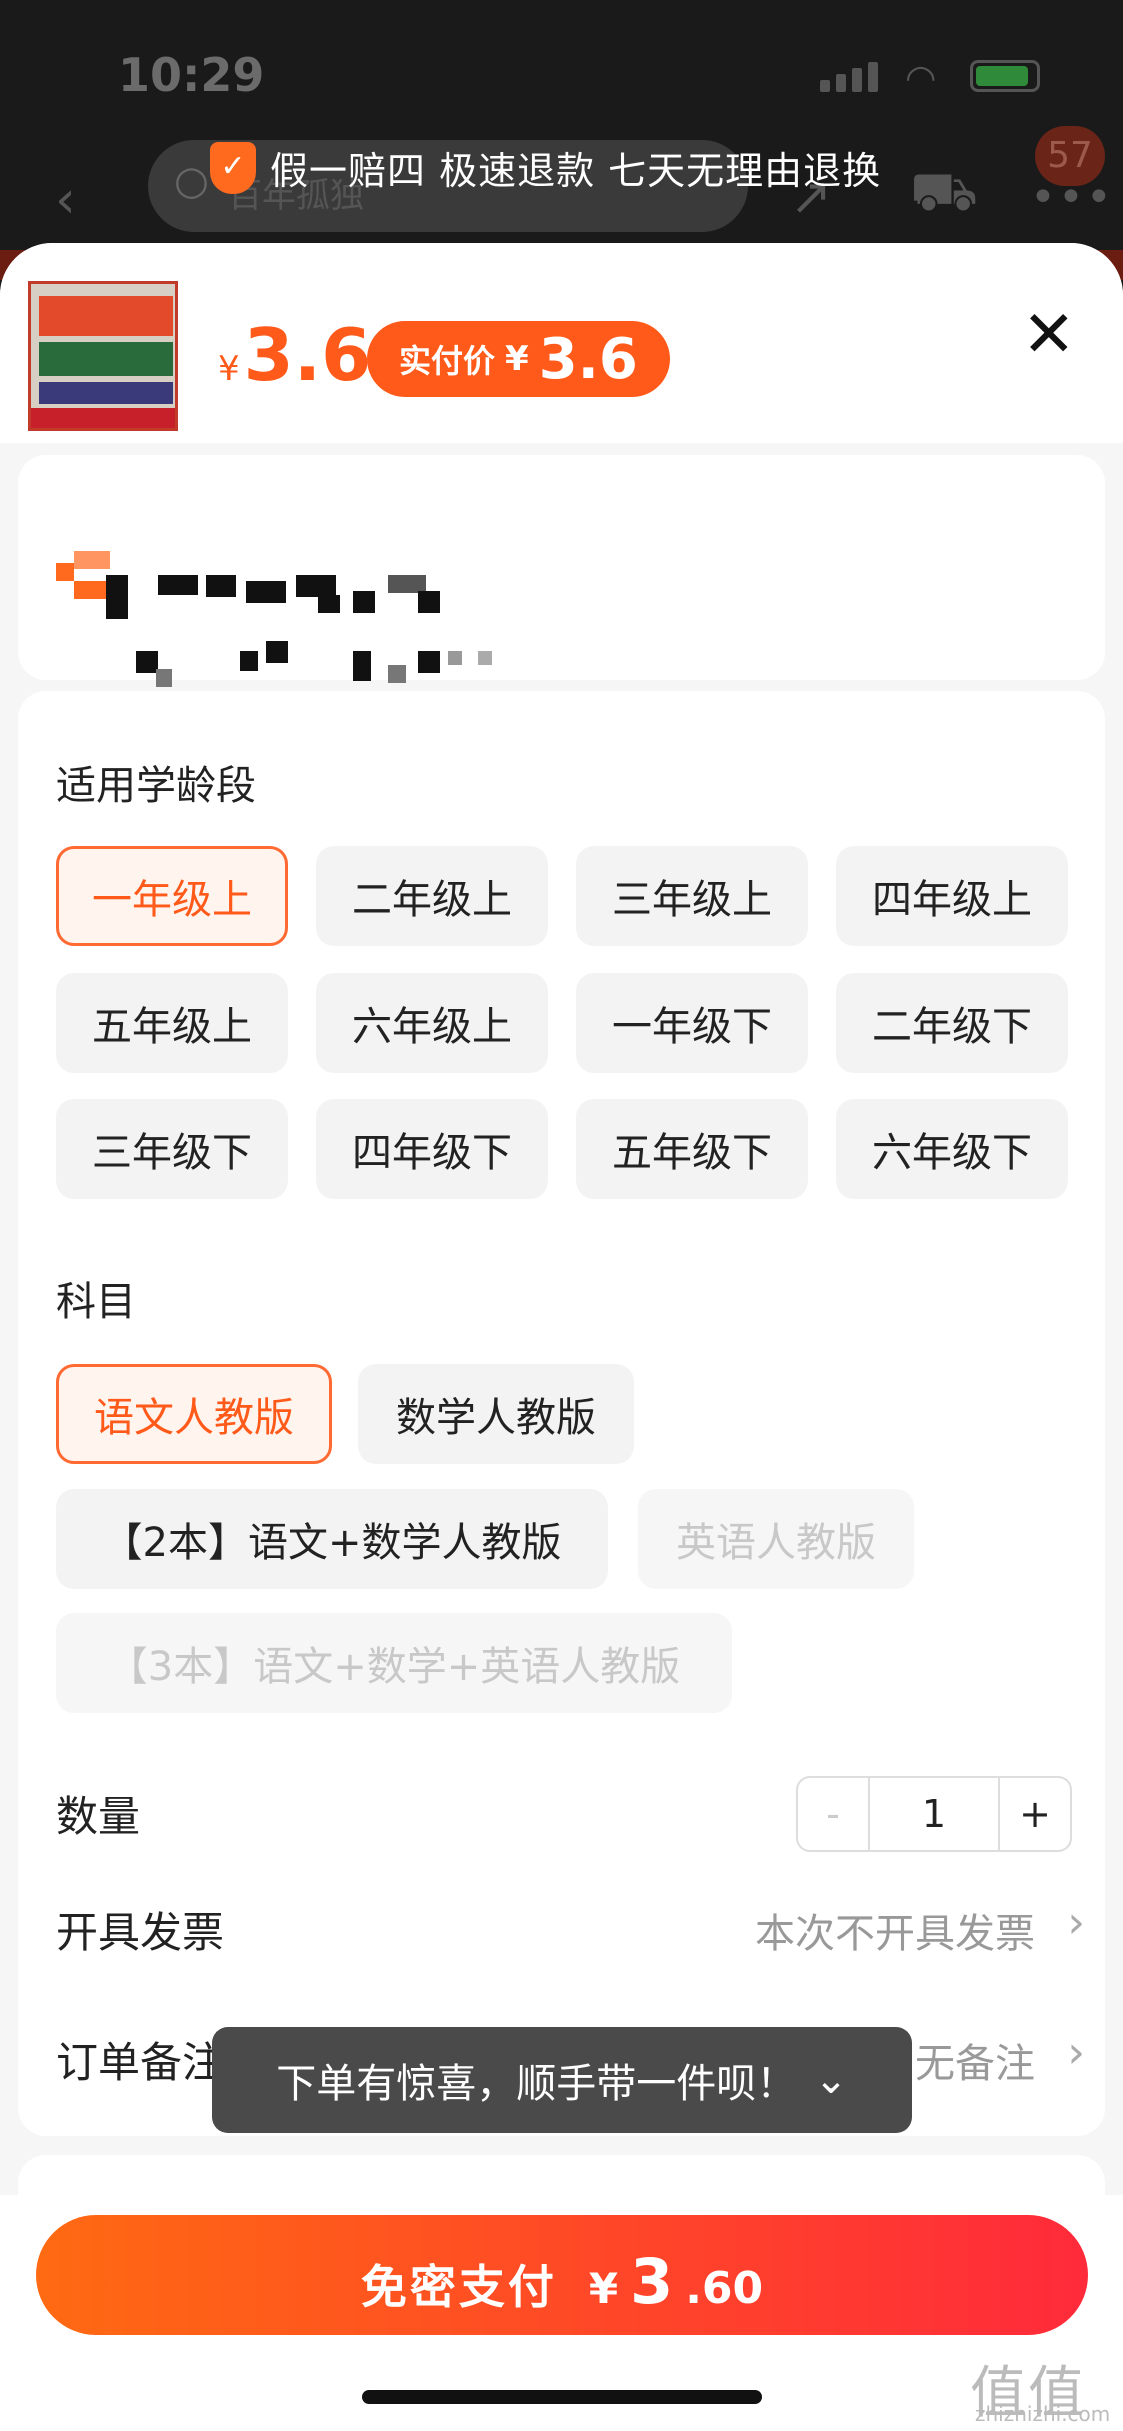  I want to click on back-icon: ‹, so click(65, 200).